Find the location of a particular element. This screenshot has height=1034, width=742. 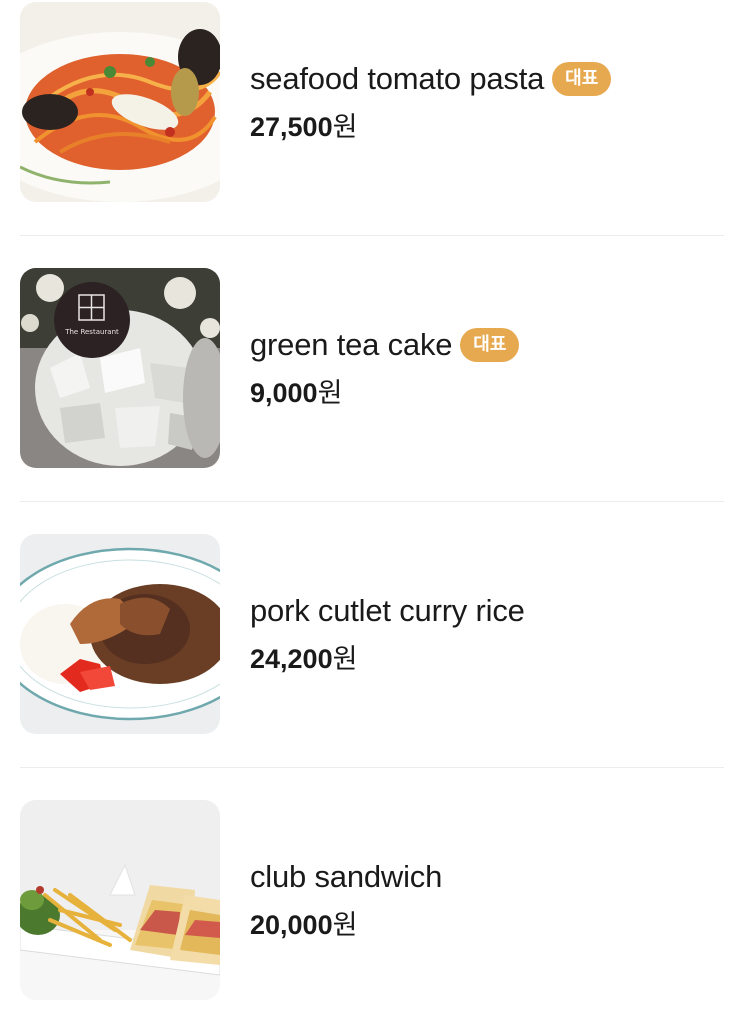

restaurant-logo-text: The Restaurant is located at coordinates (91, 332).